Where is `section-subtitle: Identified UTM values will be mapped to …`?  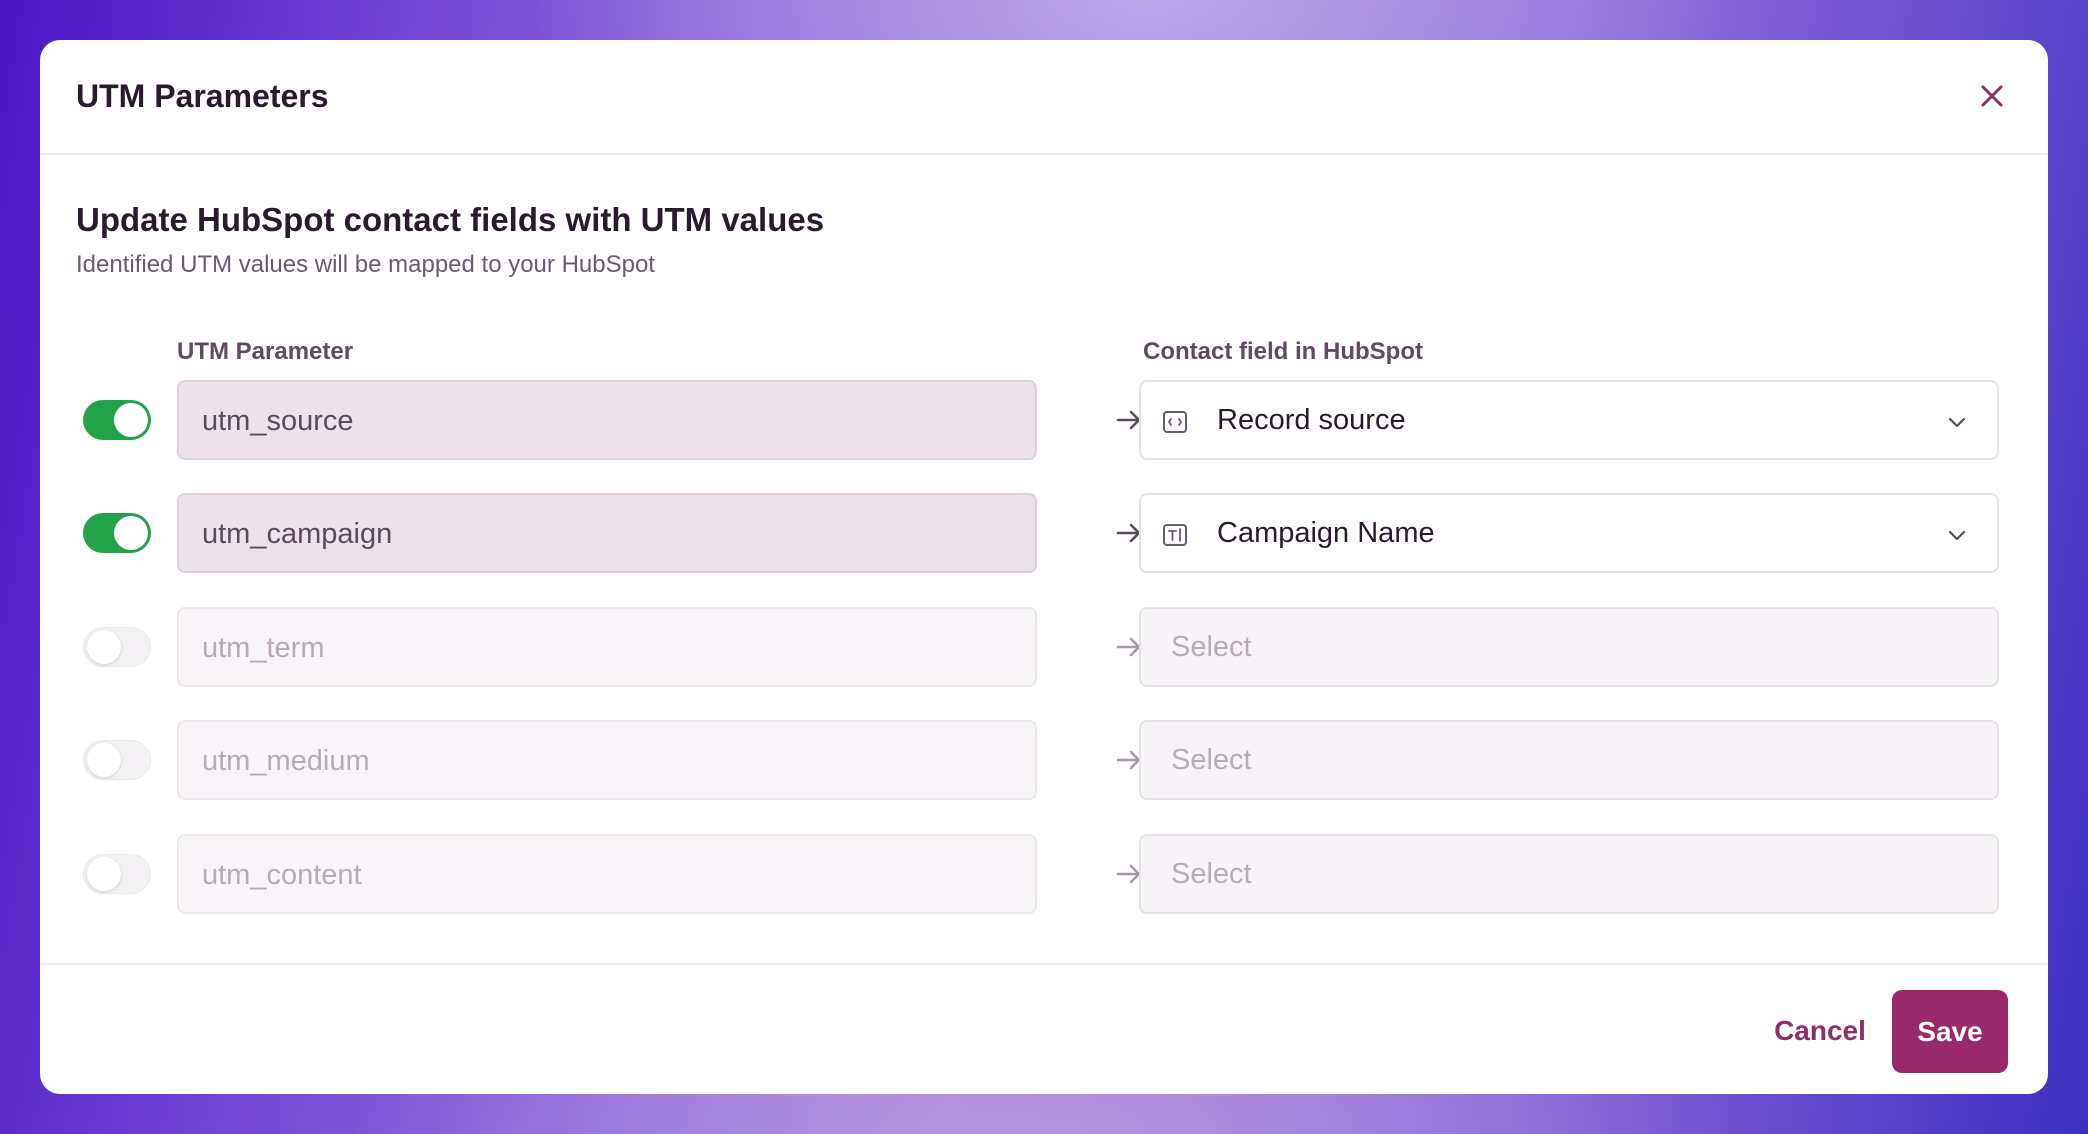
section-subtitle: Identified UTM values will be mapped to … is located at coordinates (365, 264).